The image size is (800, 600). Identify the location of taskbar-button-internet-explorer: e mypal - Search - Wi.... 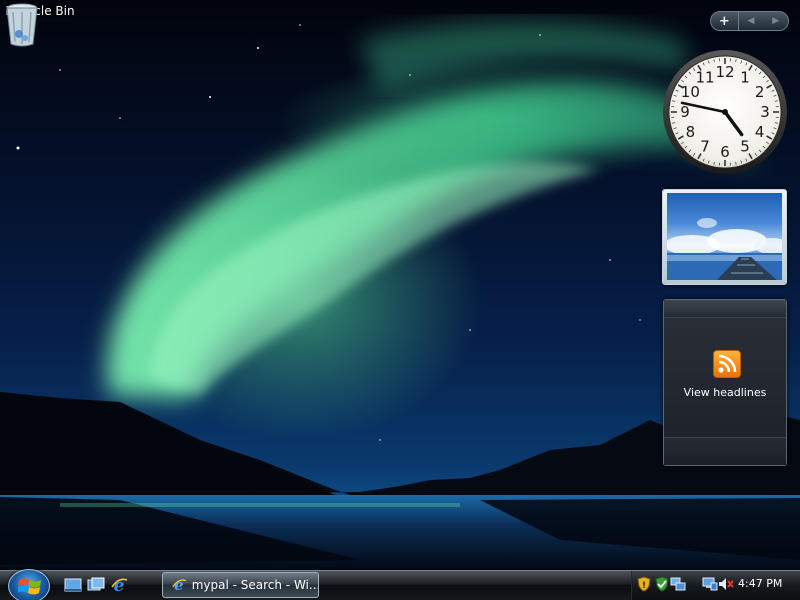
(240, 585).